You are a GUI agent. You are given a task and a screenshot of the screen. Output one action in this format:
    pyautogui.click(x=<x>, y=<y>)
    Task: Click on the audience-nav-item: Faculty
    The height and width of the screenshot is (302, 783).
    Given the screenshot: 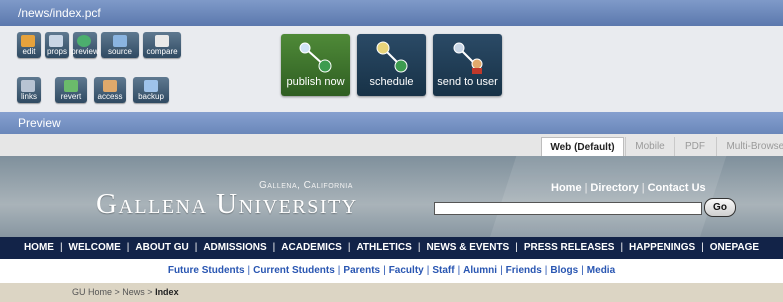 What is the action you would take?
    pyautogui.click(x=406, y=270)
    